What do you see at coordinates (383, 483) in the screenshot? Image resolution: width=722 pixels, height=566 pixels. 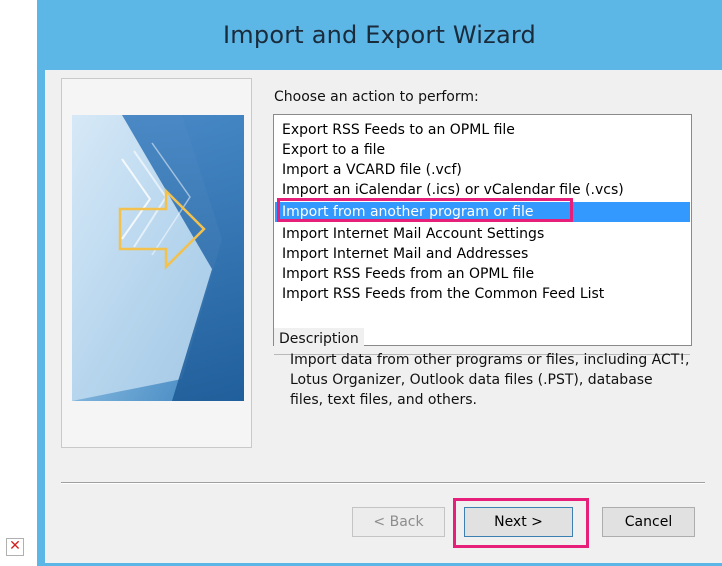 I see `button-separator` at bounding box center [383, 483].